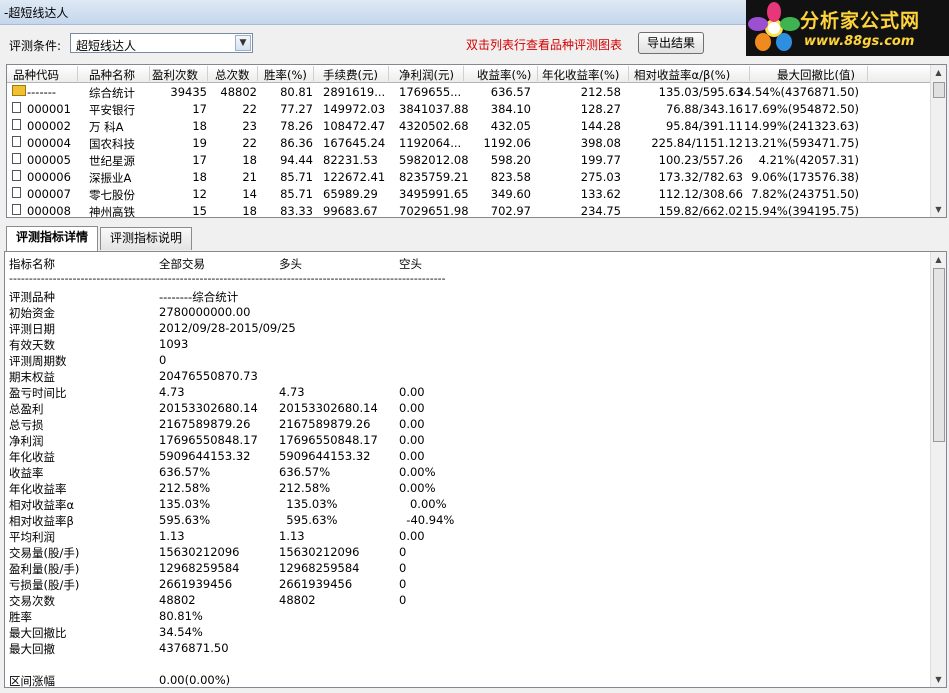 The image size is (949, 693). What do you see at coordinates (199, 552) in the screenshot?
I see `detail-cell: 15630212096` at bounding box center [199, 552].